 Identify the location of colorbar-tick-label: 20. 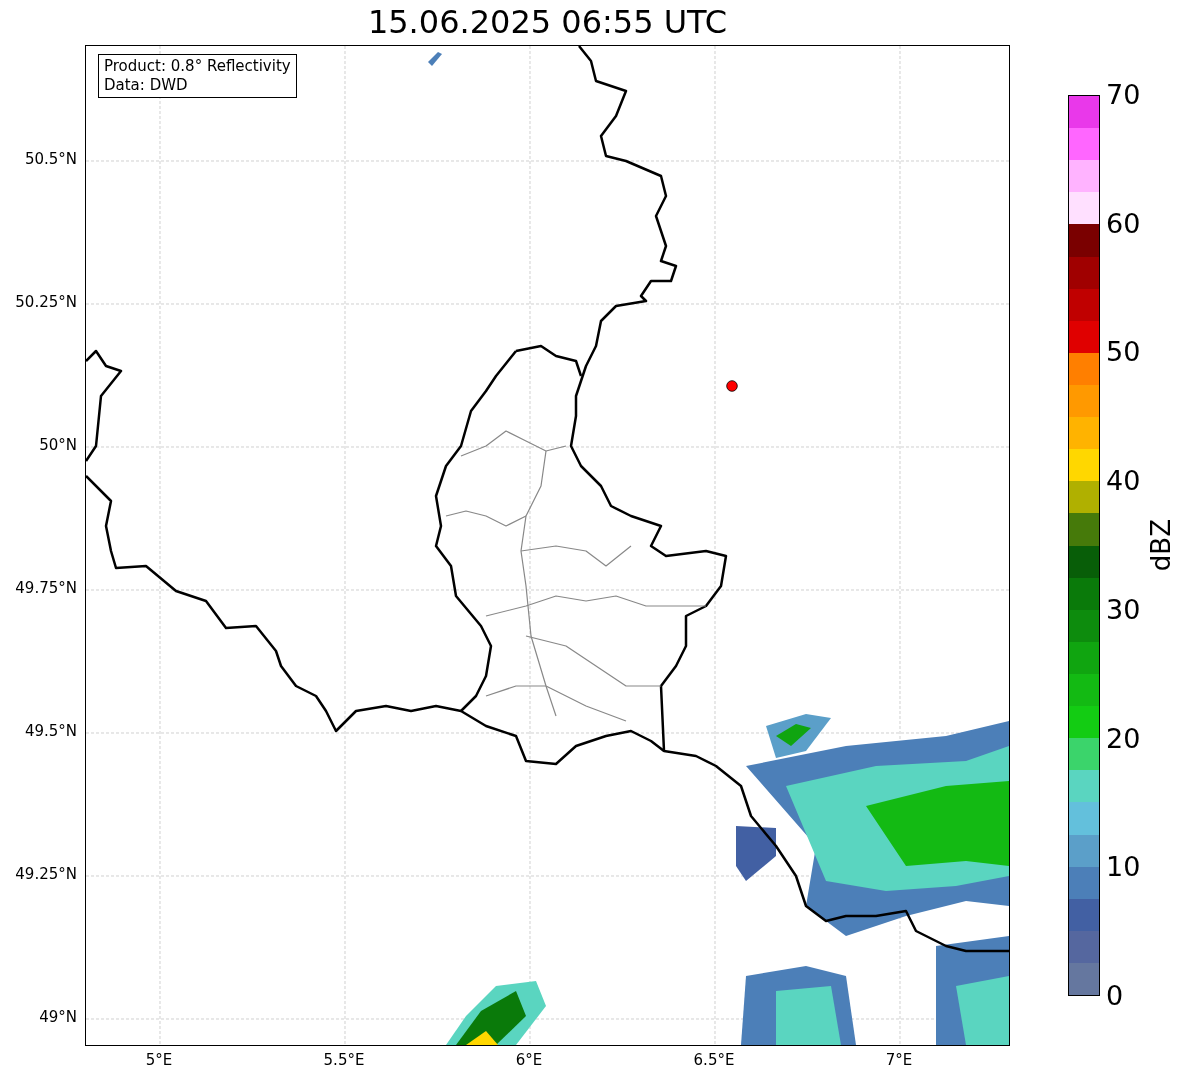
(1123, 738).